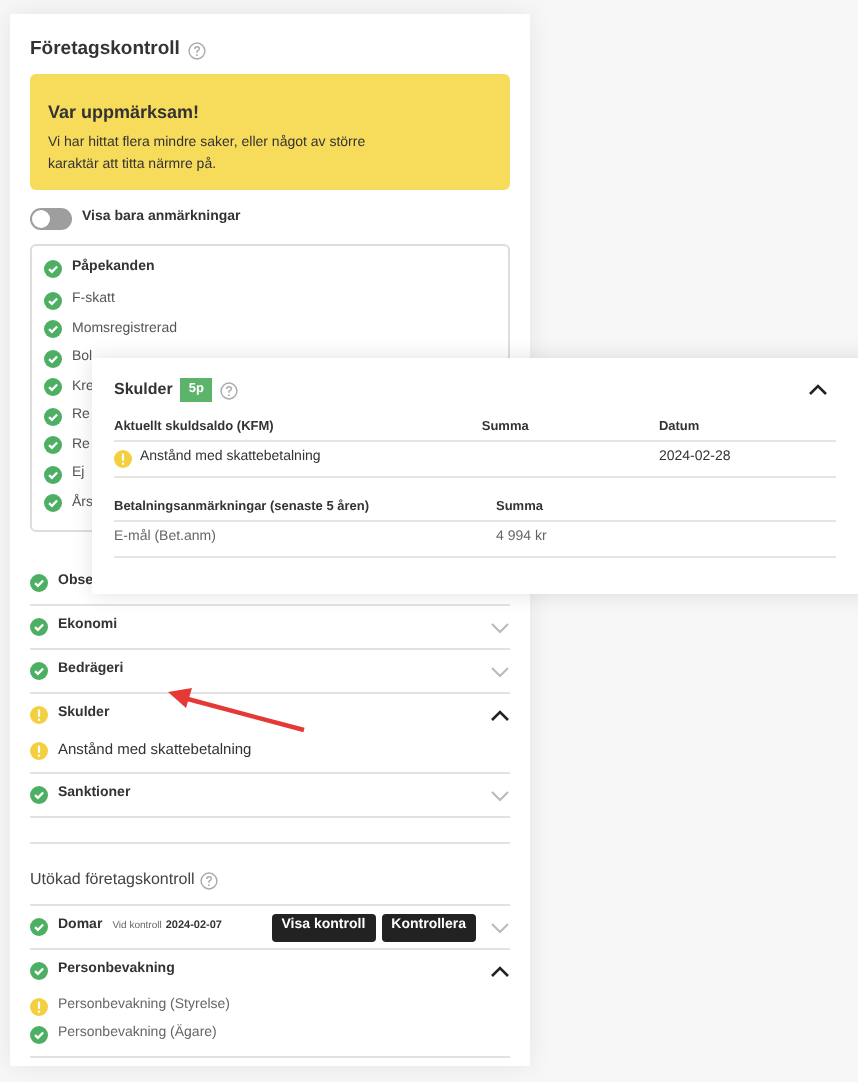 This screenshot has width=858, height=1082. What do you see at coordinates (236, 710) in the screenshot?
I see `arrow-annotation` at bounding box center [236, 710].